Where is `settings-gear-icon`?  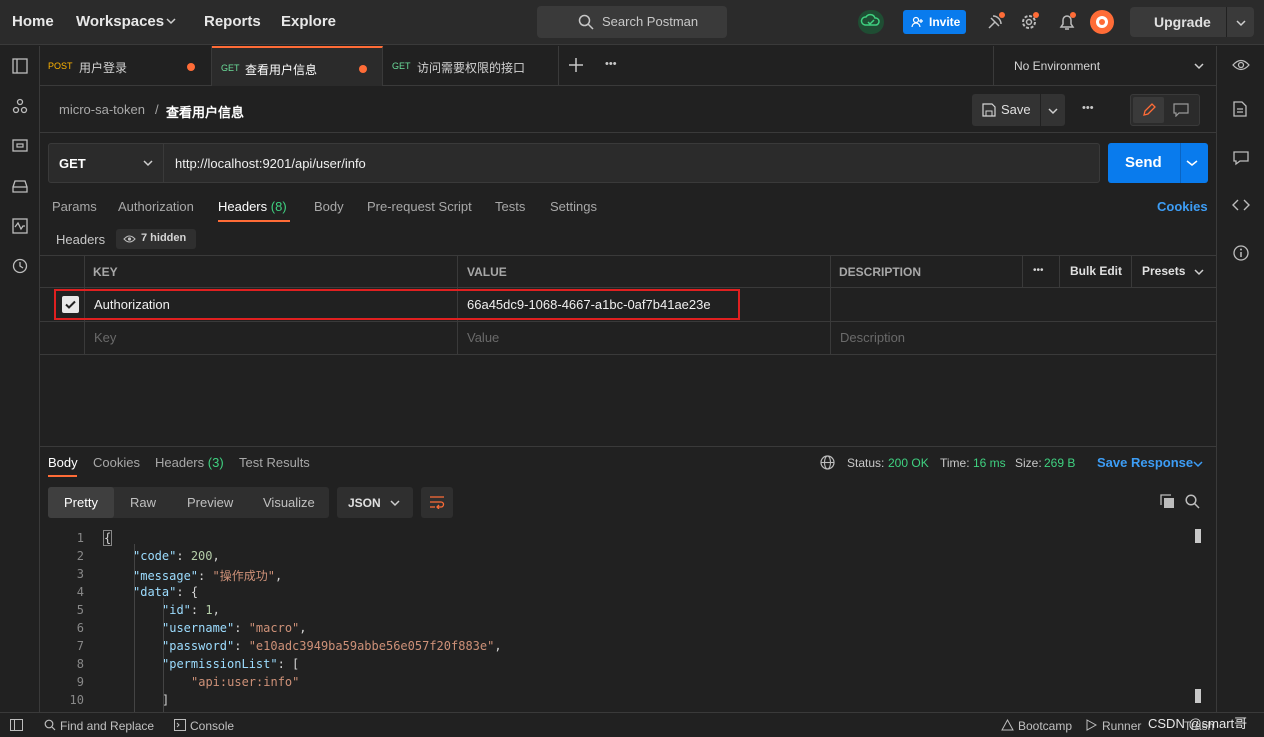 settings-gear-icon is located at coordinates (1030, 22).